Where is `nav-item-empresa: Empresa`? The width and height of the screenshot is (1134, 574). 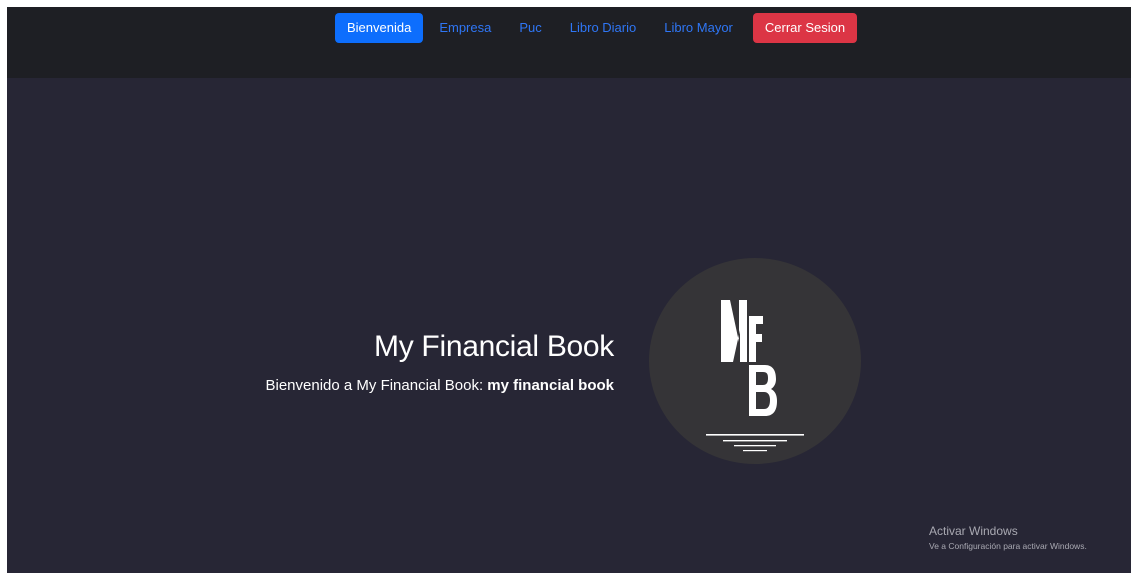
nav-item-empresa: Empresa is located at coordinates (465, 28).